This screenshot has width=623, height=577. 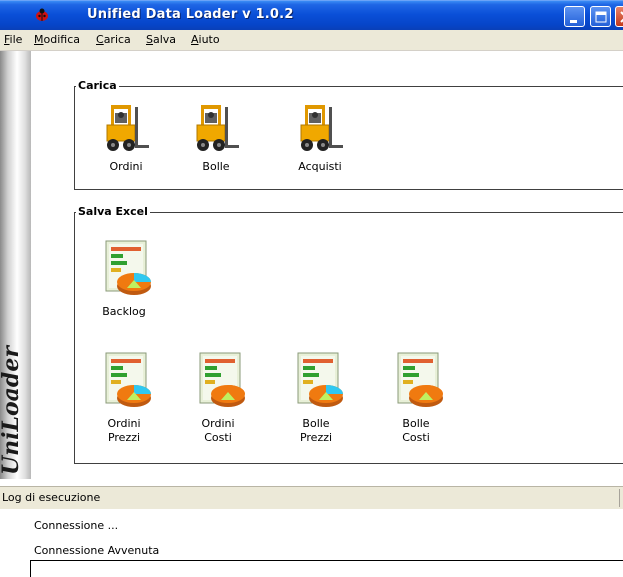 I want to click on carica-ordini-button: Ordini, so click(x=126, y=137).